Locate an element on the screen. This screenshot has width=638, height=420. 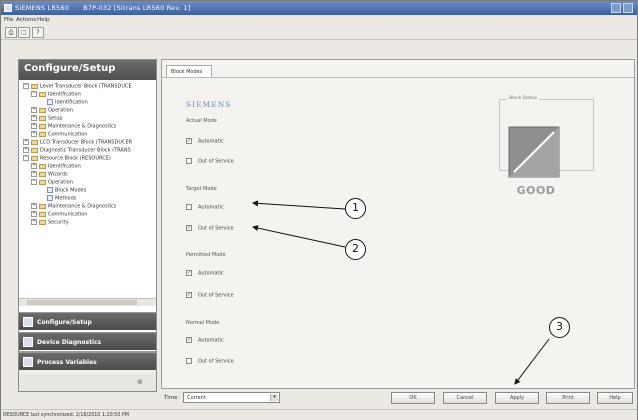
callout-3: 3 is located at coordinates (559, 327).